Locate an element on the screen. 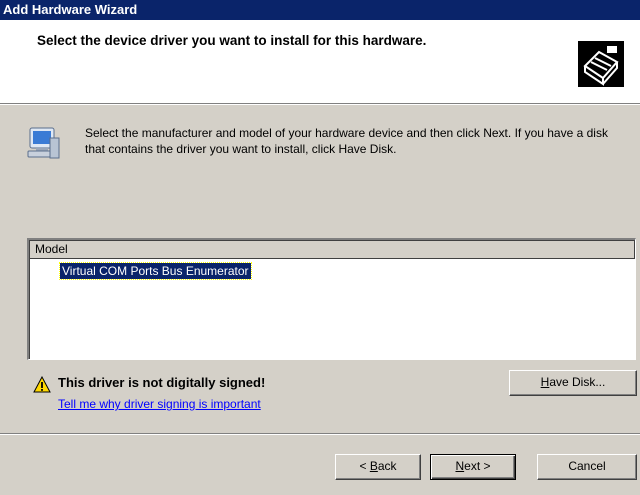  button-divider is located at coordinates (320, 434).